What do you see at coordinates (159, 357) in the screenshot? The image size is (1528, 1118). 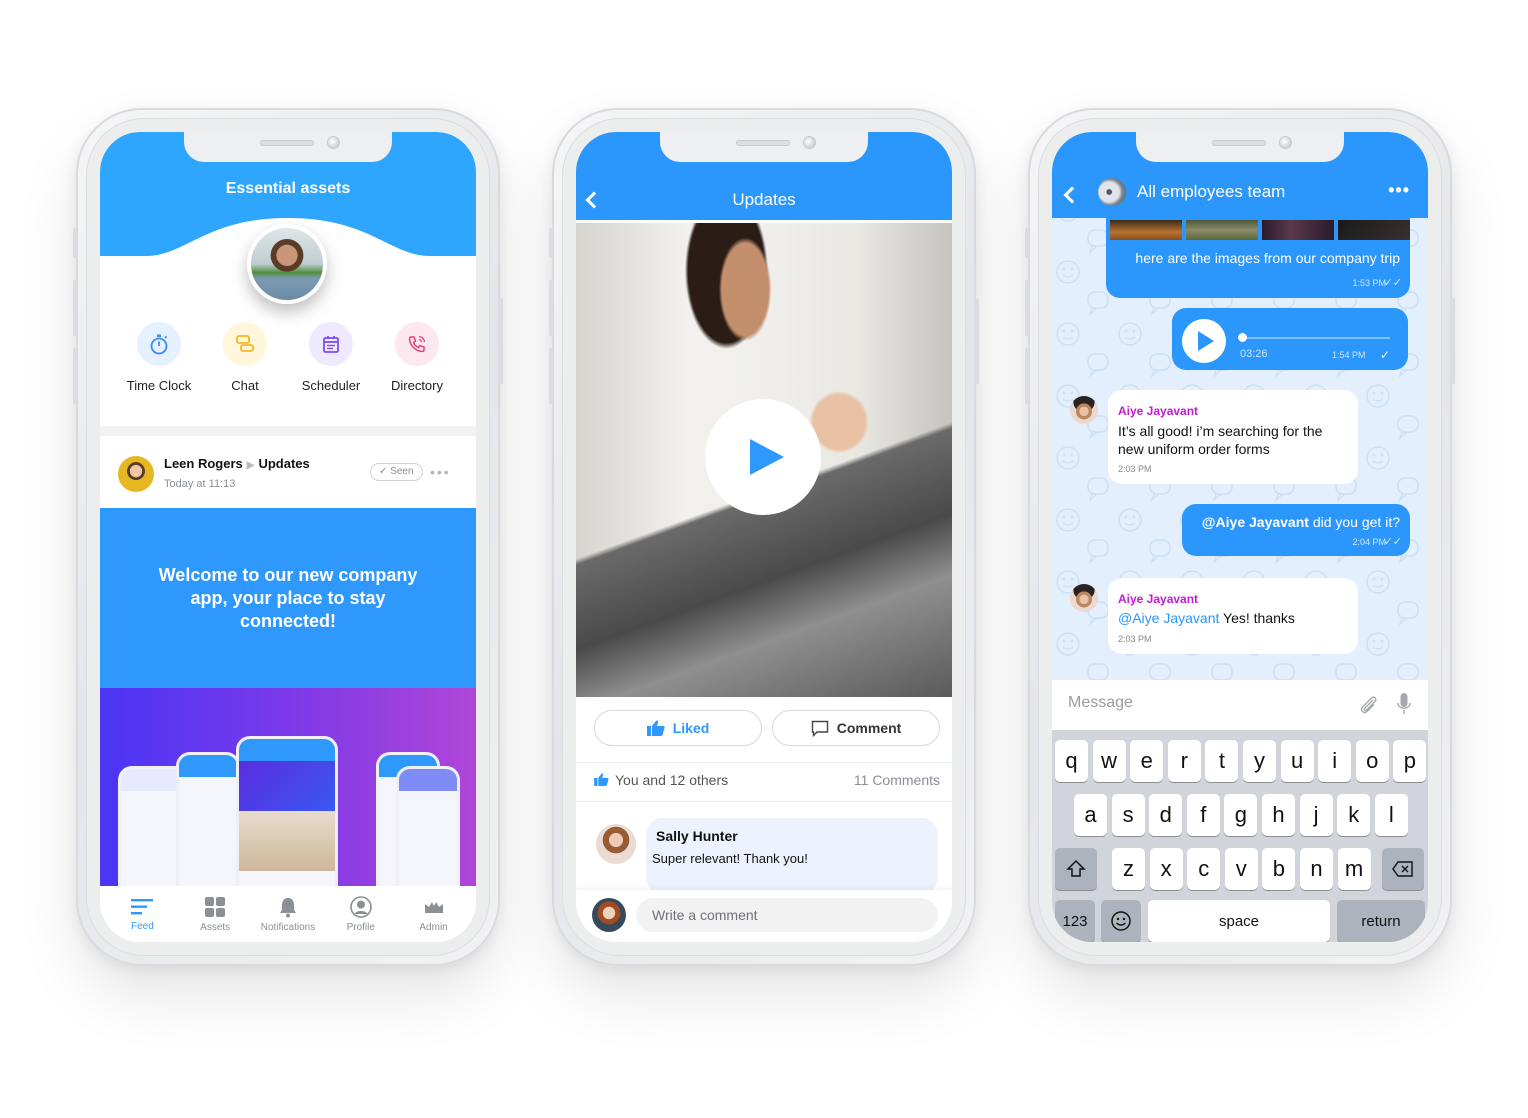 I see `asset-time-clock: Time Clock` at bounding box center [159, 357].